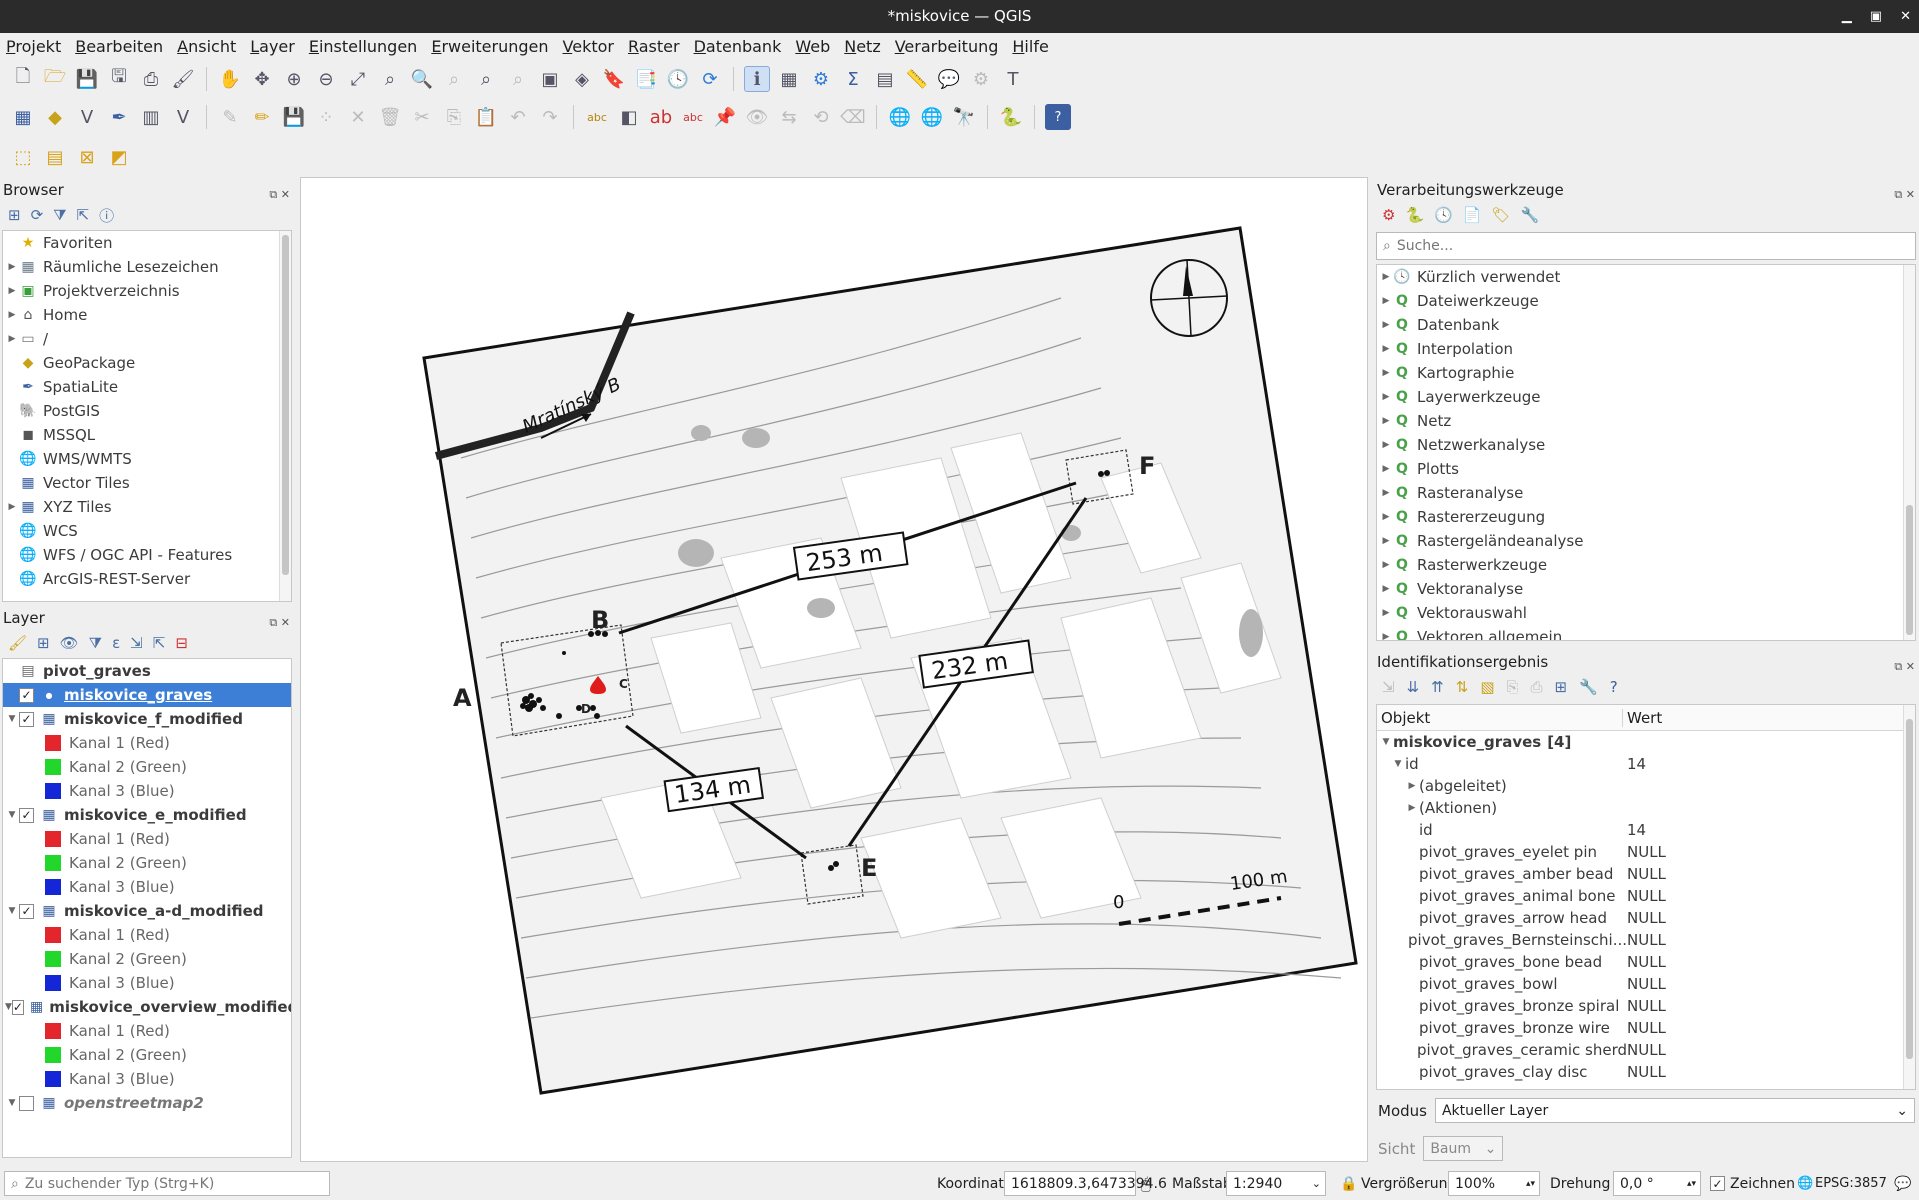  I want to click on identify-mode-icon: ⊞, so click(1561, 687).